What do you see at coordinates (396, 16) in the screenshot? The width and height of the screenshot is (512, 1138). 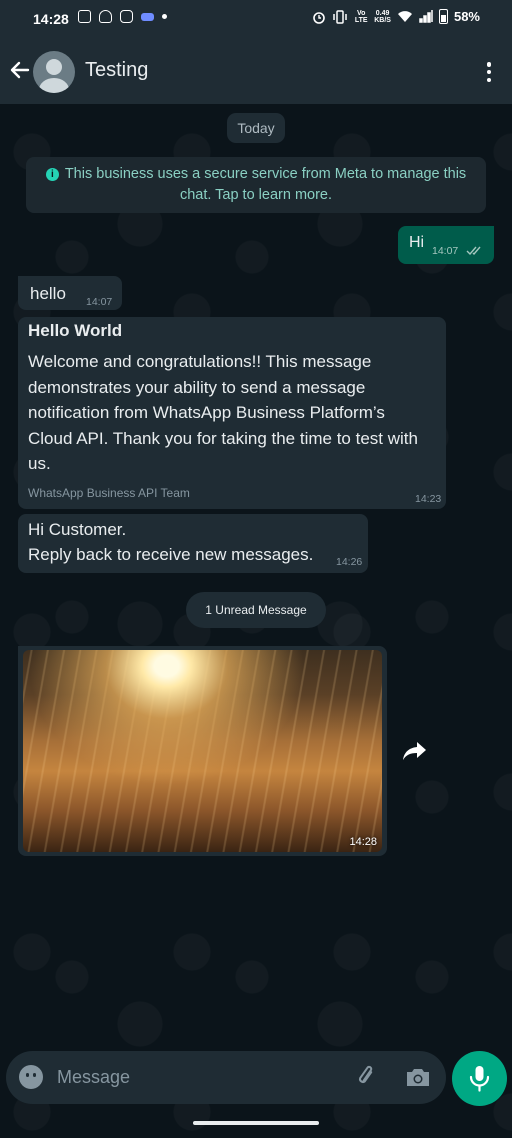 I see `system-status: Vo LTE 0.49 KB/S 58%` at bounding box center [396, 16].